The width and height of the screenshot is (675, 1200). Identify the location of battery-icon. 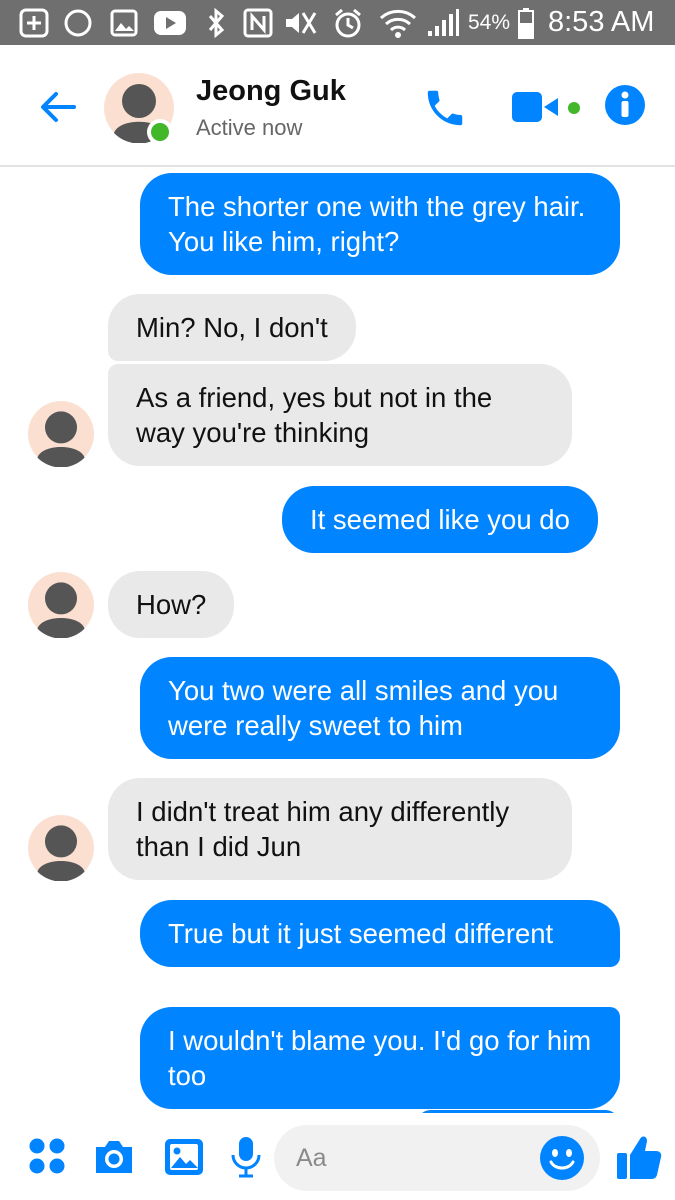
(526, 22).